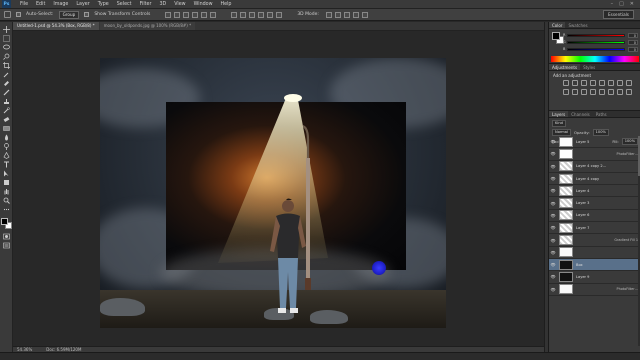 Image resolution: width=640 pixels, height=360 pixels. I want to click on exposure-icon, so click(593, 83).